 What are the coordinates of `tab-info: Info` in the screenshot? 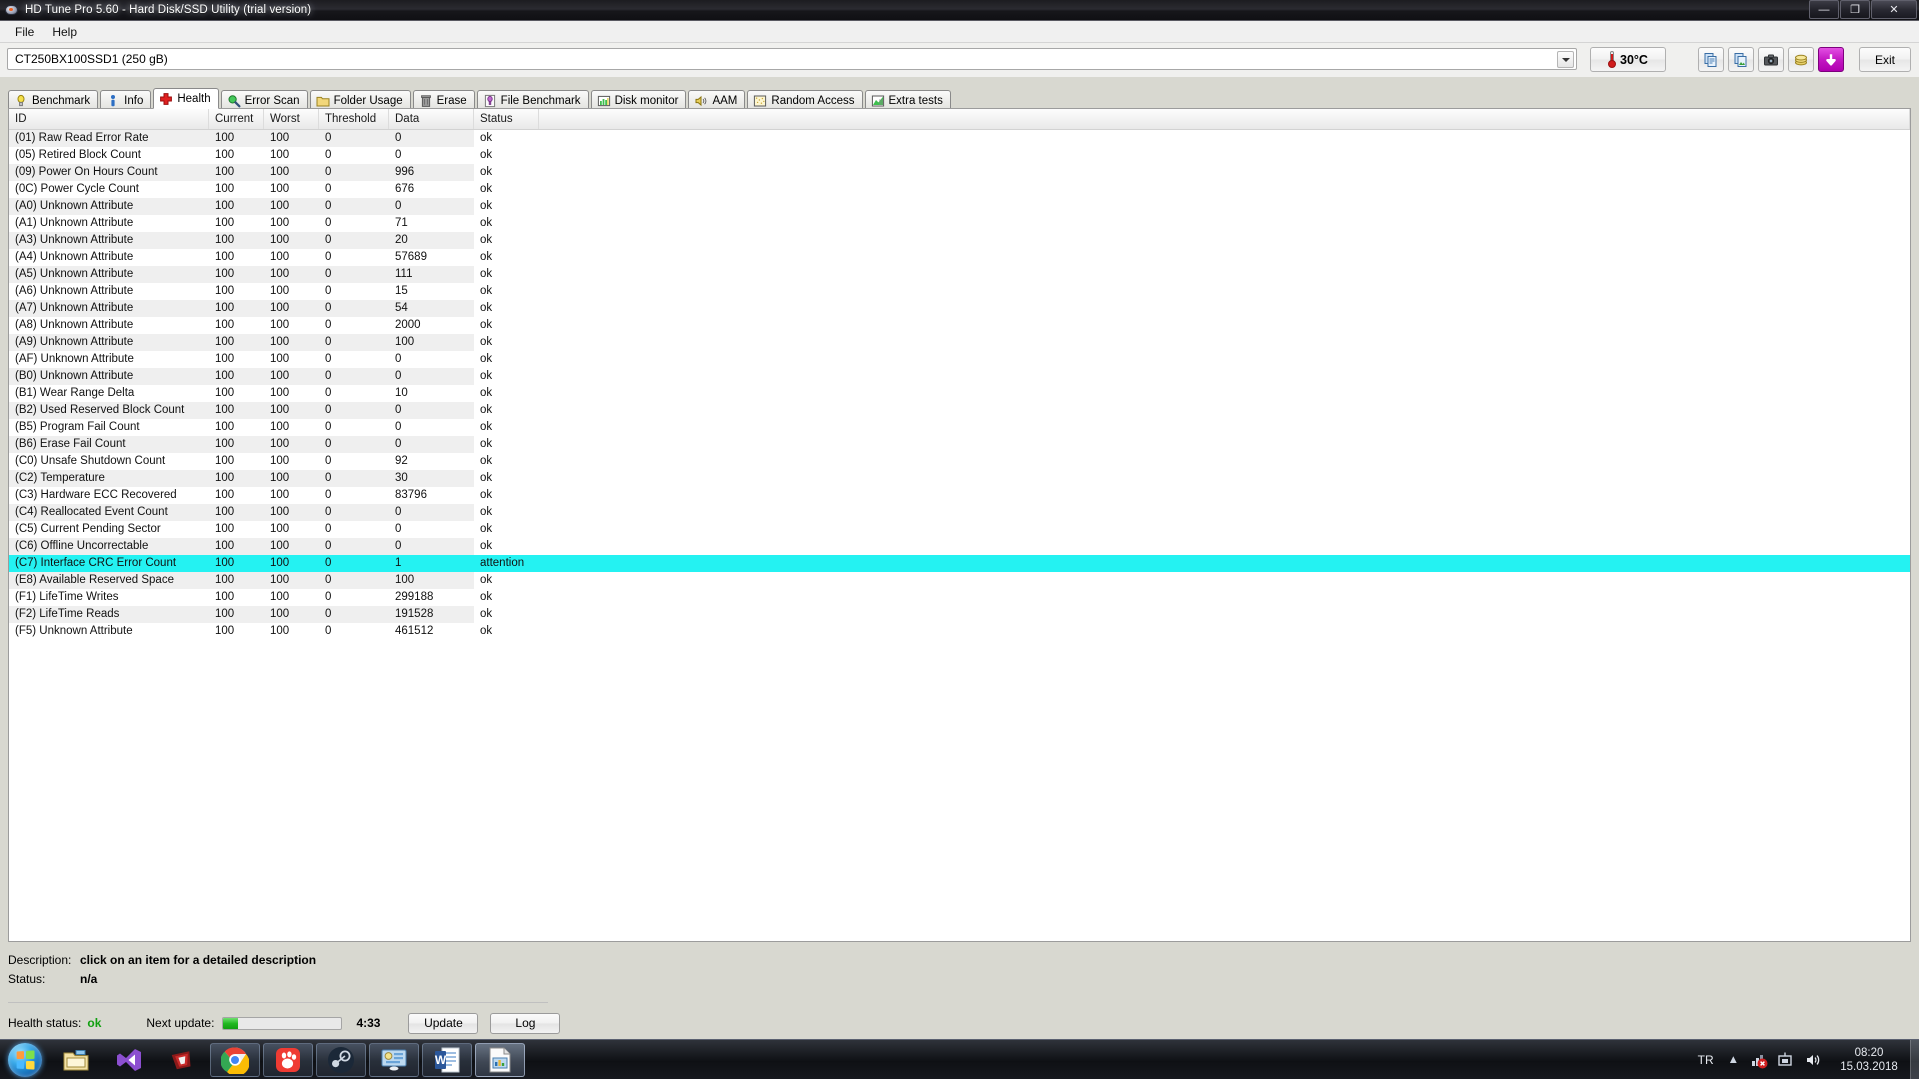 It's located at (126, 100).